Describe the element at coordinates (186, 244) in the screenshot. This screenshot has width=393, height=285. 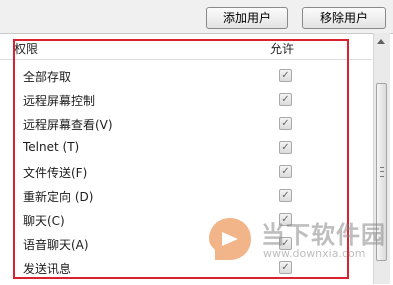
I see `permission-row: 语音聊天(A) ✓` at that location.